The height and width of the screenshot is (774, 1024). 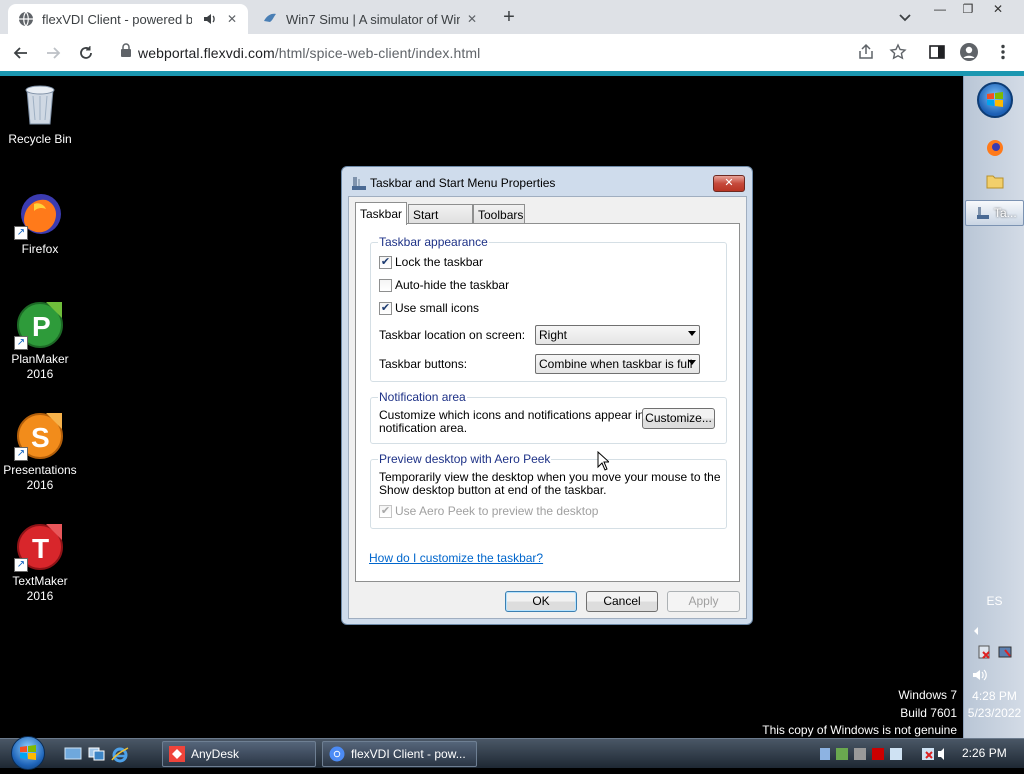 What do you see at coordinates (452, 335) in the screenshot?
I see `location-label: Taskbar location on screen:` at bounding box center [452, 335].